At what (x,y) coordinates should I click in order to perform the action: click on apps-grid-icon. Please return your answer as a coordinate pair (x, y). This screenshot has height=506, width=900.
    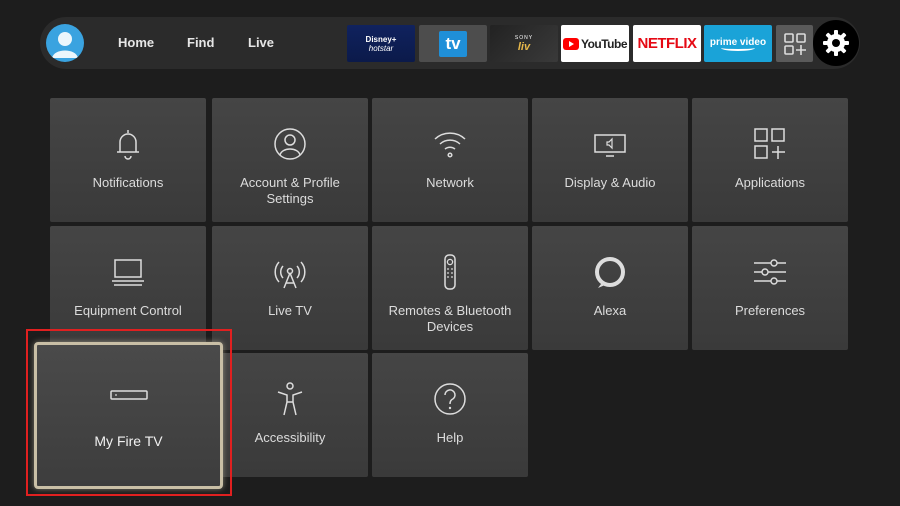
    Looking at the image, I should click on (794, 43).